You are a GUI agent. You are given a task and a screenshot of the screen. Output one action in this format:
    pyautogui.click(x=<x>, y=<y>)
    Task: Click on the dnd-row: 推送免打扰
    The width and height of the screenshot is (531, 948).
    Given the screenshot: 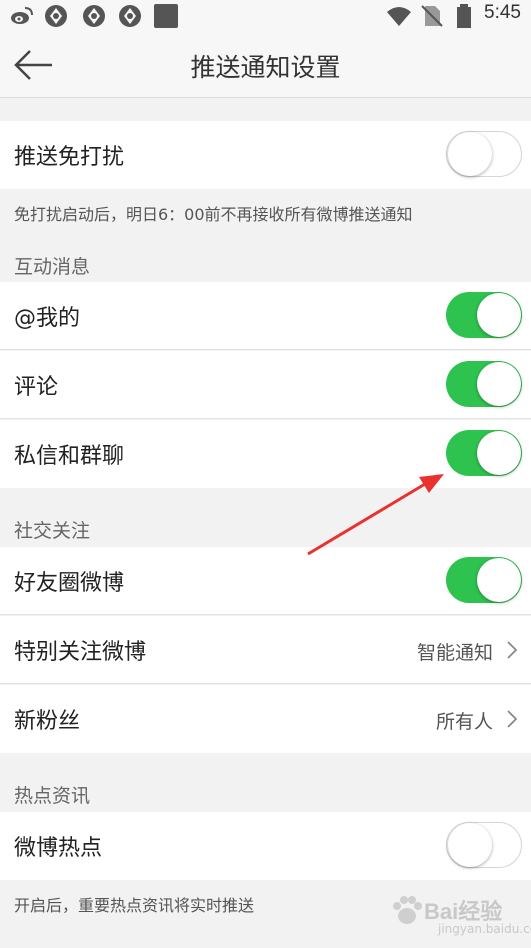 What is the action you would take?
    pyautogui.click(x=265, y=155)
    